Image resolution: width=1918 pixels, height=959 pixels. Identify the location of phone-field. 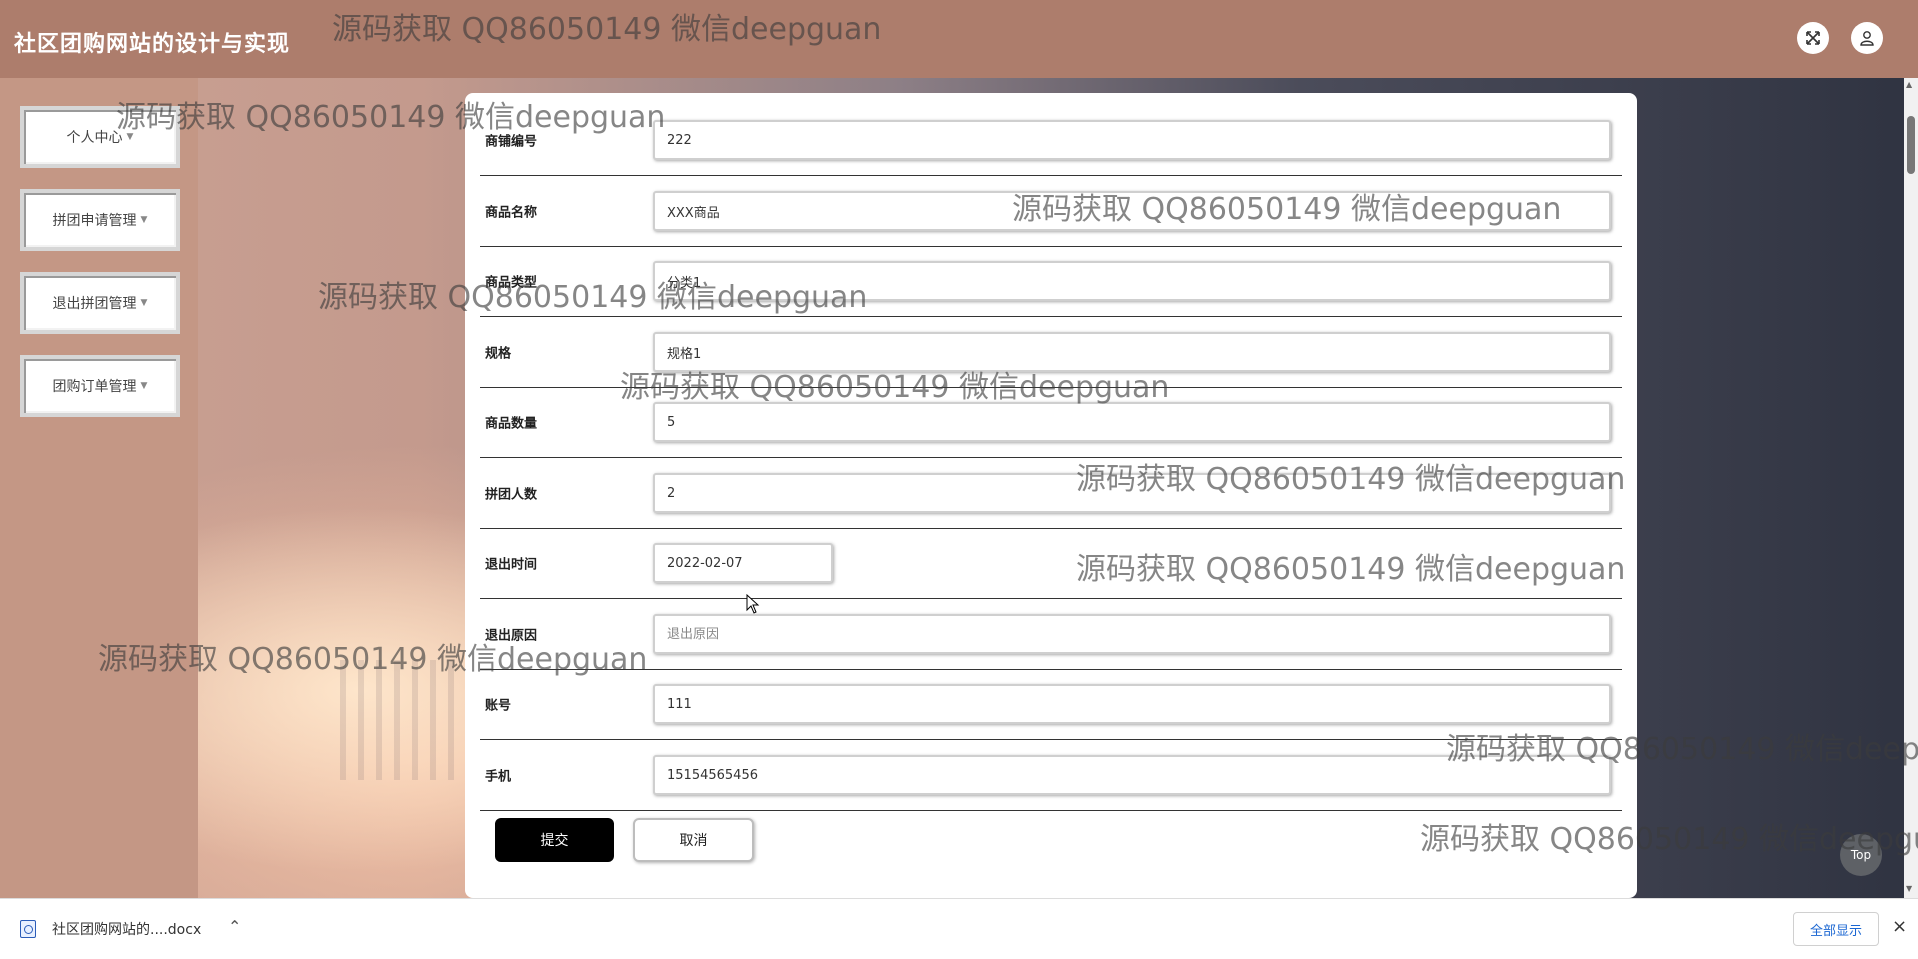
(1132, 775).